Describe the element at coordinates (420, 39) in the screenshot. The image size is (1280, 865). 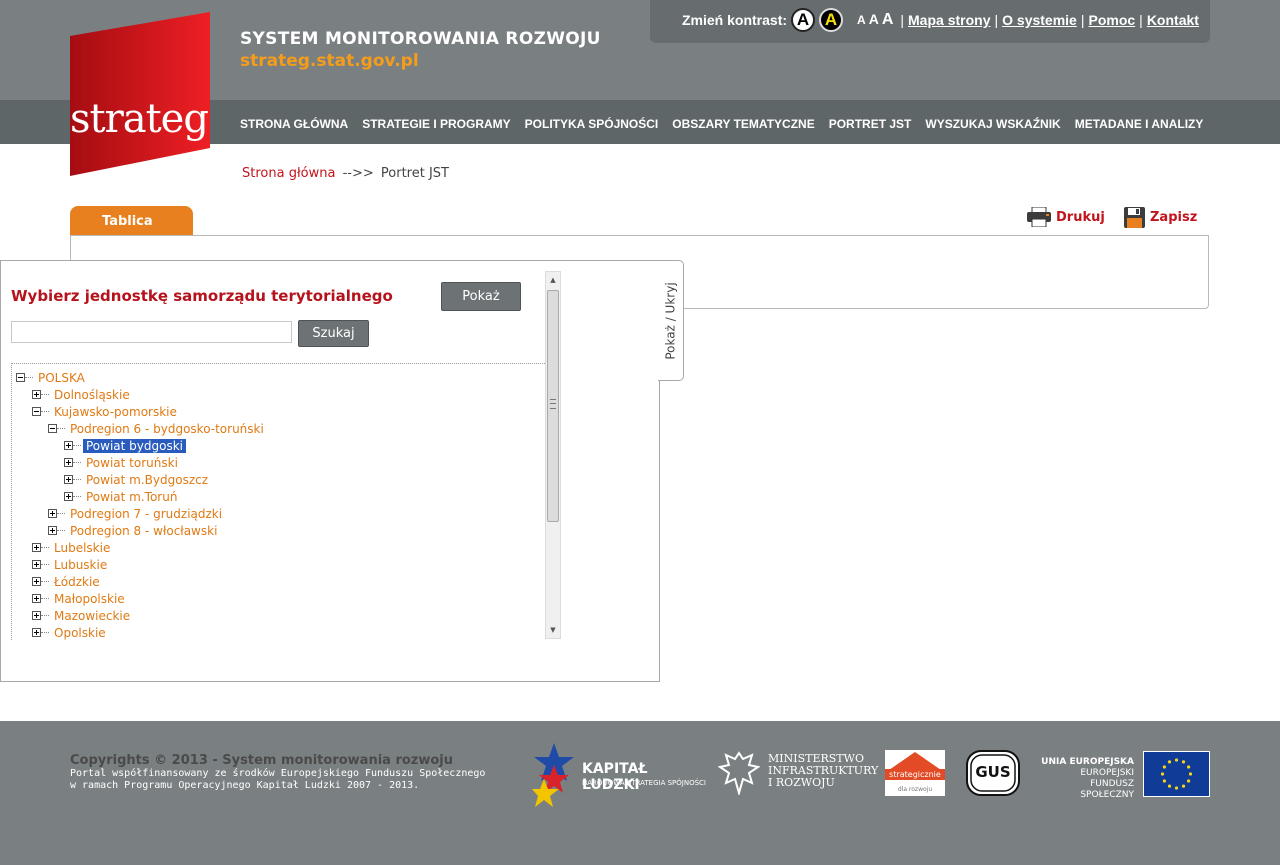
I see `site-title: SYSTEM MONITOROWANIA ROZWOJU` at that location.